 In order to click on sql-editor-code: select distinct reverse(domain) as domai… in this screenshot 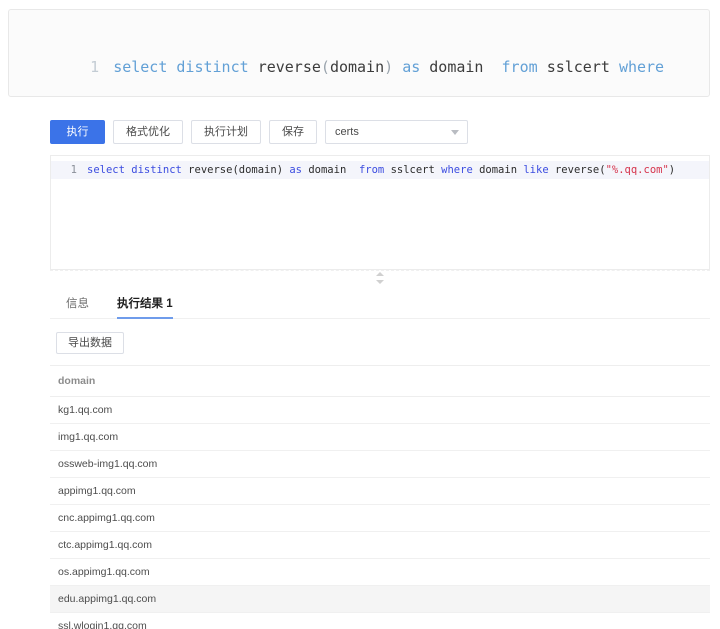, I will do `click(381, 170)`.